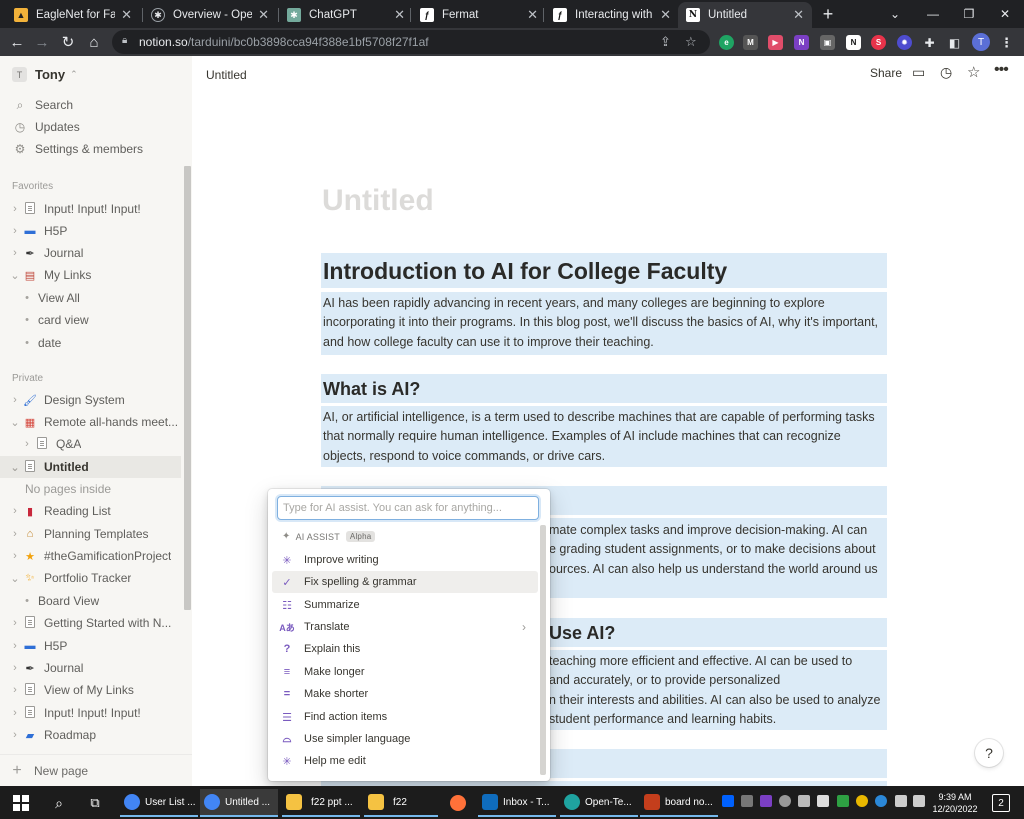  What do you see at coordinates (408, 508) in the screenshot?
I see `ai-assist-input` at bounding box center [408, 508].